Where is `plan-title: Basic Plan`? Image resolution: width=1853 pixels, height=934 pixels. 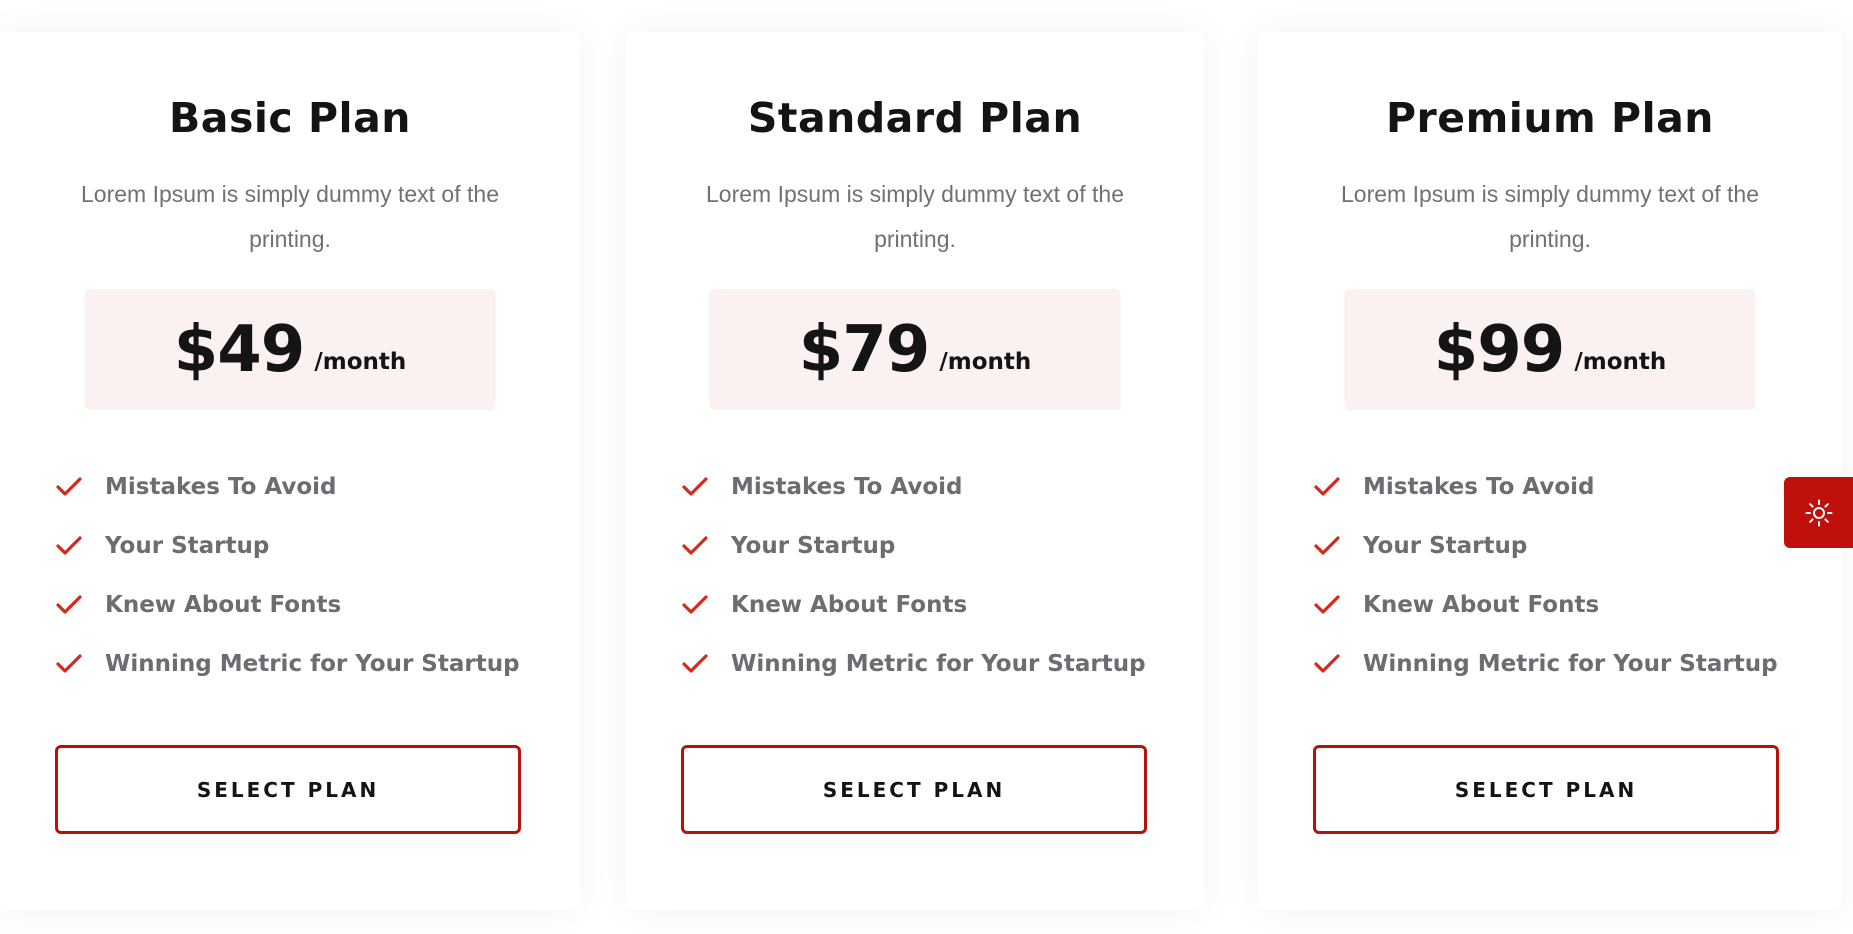
plan-title: Basic Plan is located at coordinates (290, 118).